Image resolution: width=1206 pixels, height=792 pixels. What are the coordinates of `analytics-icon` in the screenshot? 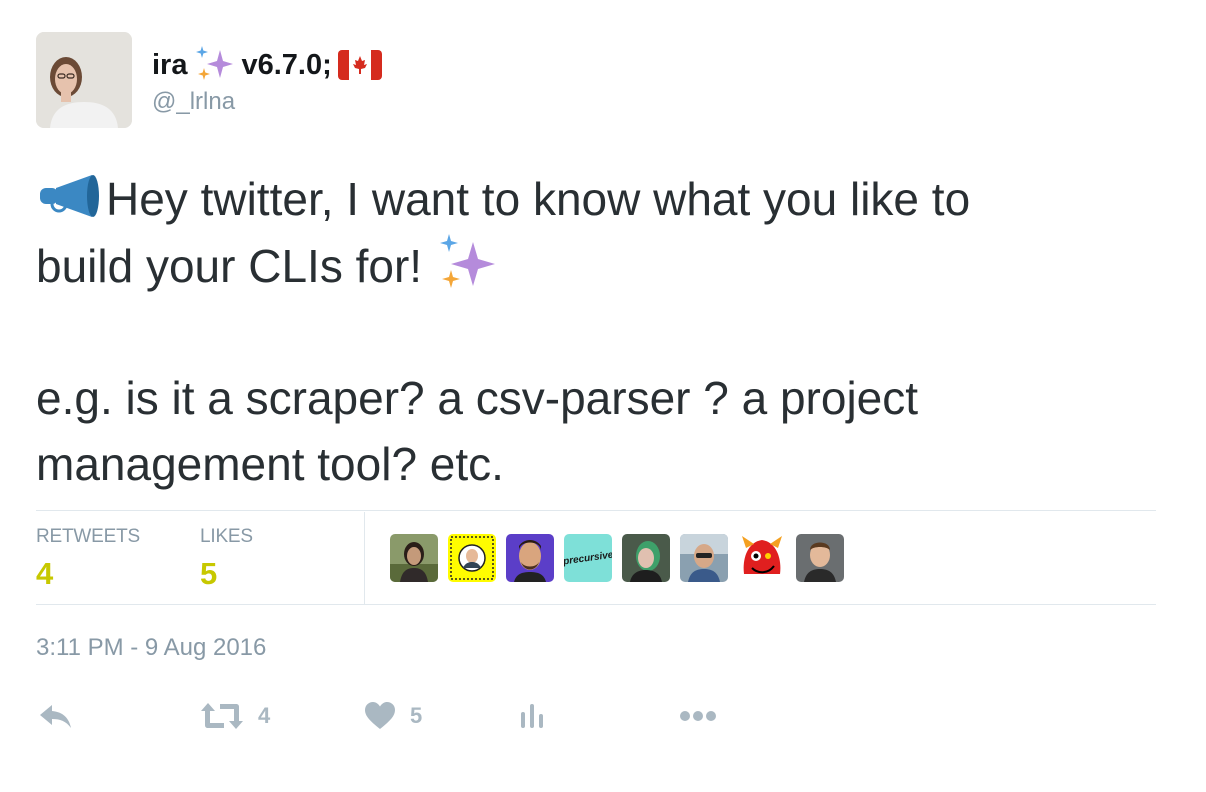 It's located at (532, 716).